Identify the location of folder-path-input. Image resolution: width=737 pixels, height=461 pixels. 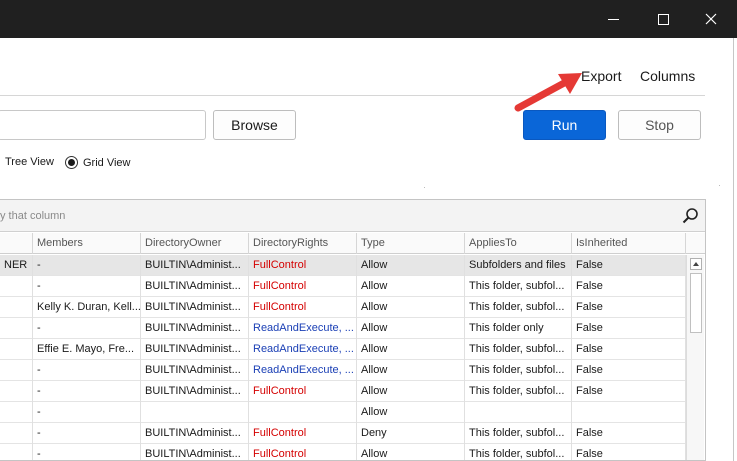
(103, 125).